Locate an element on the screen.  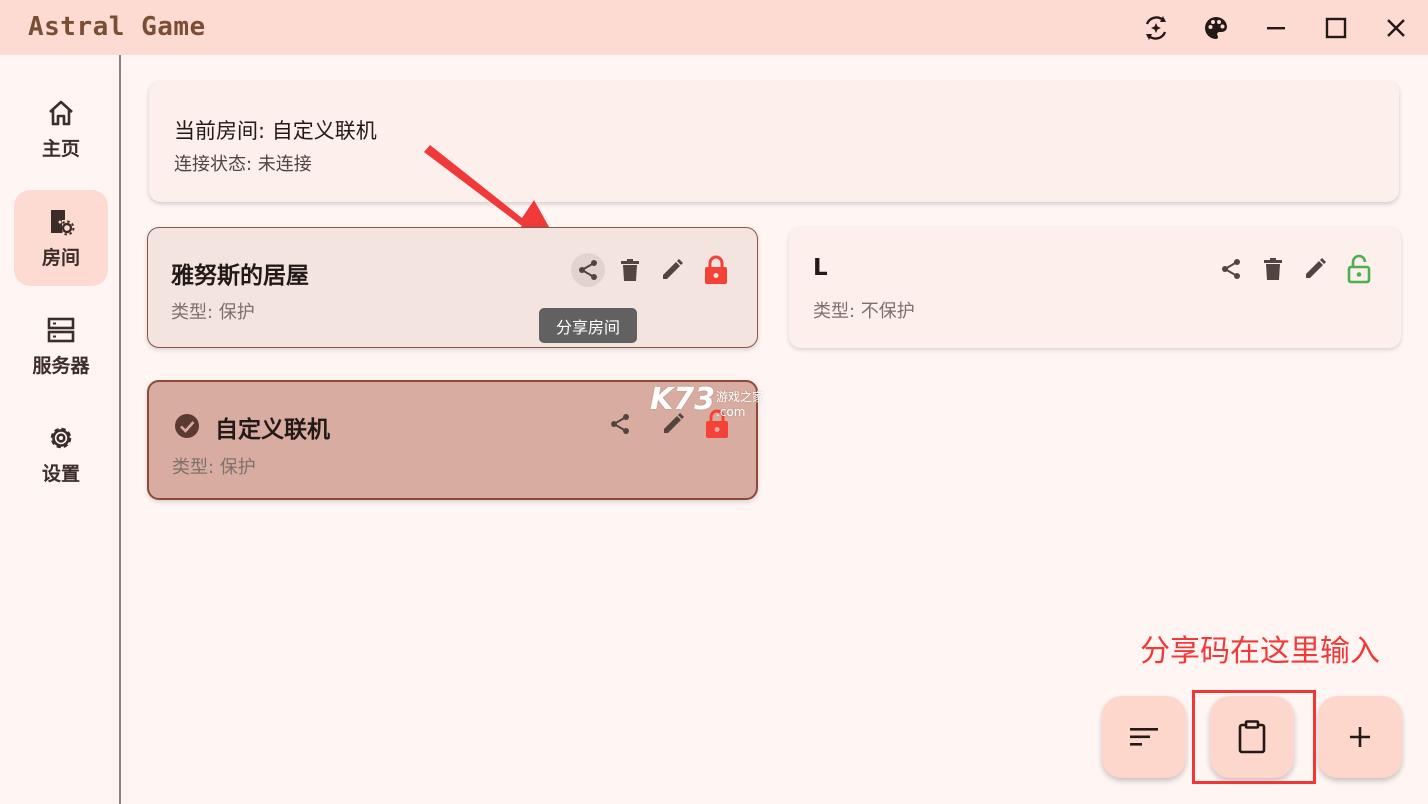
current-room-title: 当前房间: 自定义联机 is located at coordinates (275, 131).